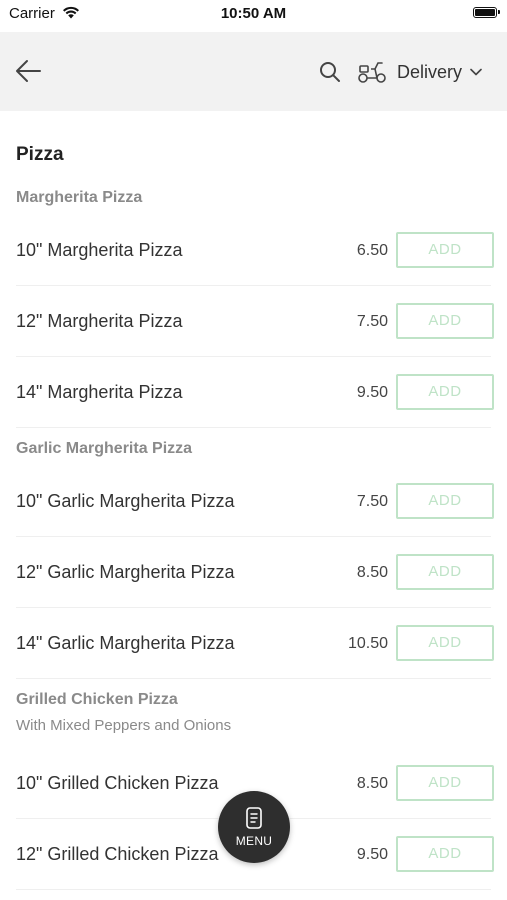 This screenshot has height=900, width=507. What do you see at coordinates (253, 250) in the screenshot?
I see `menu-item-row: 10" Margherita Pizza 6.50 ADD` at bounding box center [253, 250].